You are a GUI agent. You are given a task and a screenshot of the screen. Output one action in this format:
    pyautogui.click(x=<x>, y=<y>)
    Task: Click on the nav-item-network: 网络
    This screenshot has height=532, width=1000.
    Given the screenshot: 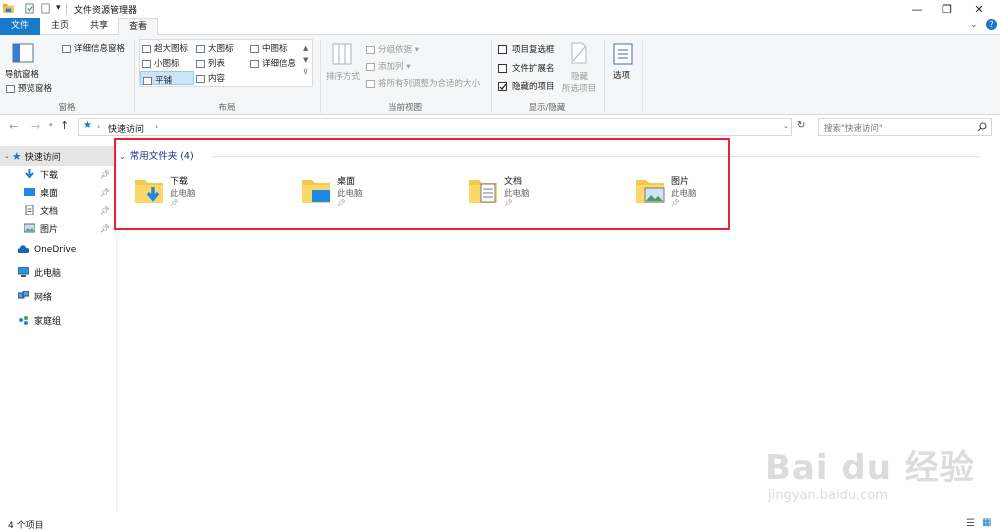 What is the action you would take?
    pyautogui.click(x=57, y=296)
    